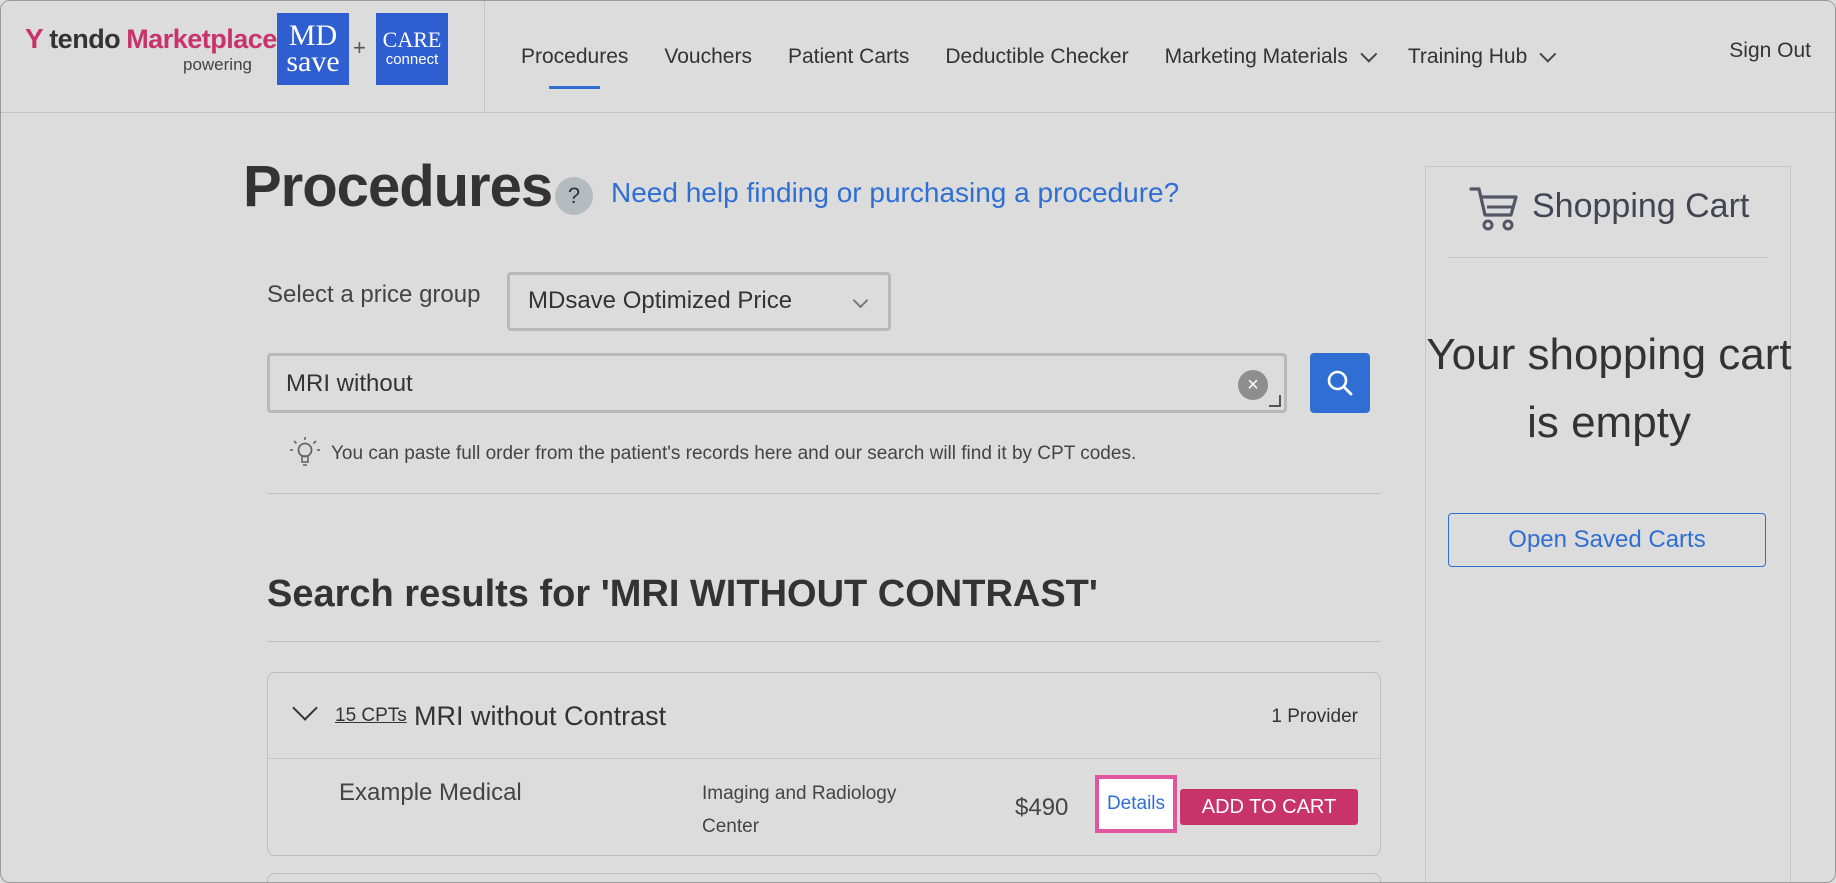  Describe the element at coordinates (848, 57) in the screenshot. I see `nav-patient-carts: Patient Carts` at that location.